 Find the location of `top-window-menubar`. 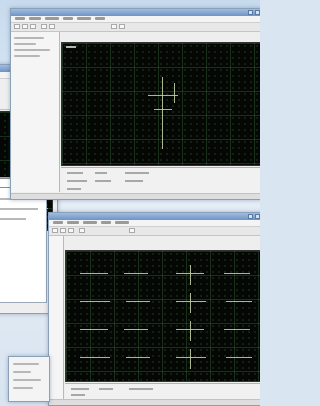

top-window-menubar is located at coordinates (135, 19).